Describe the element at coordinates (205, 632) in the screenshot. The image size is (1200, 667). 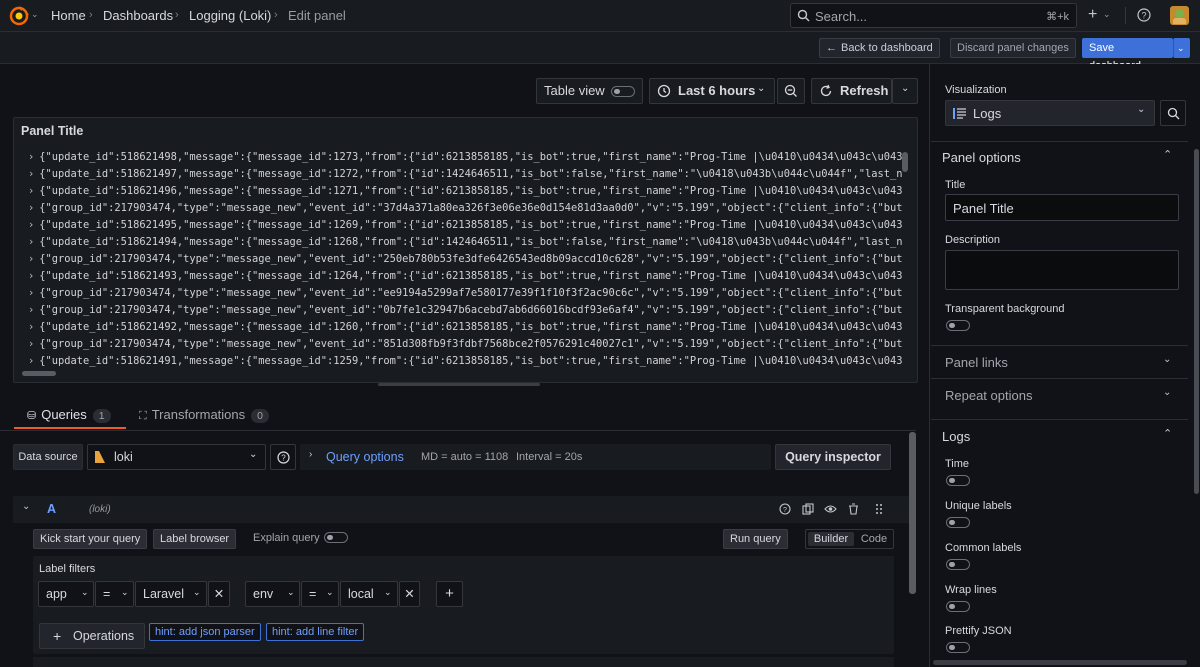
I see `hint-json-parser-button: hint: add json parser` at that location.